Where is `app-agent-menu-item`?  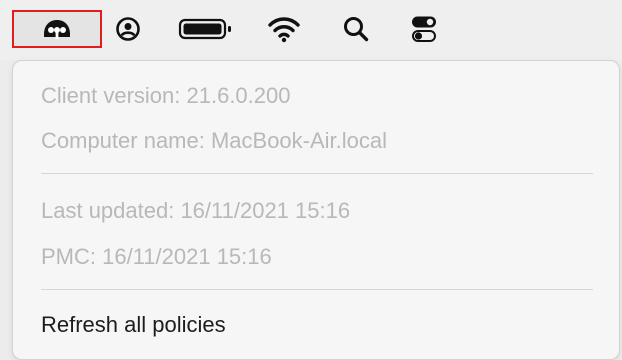
app-agent-menu-item is located at coordinates (57, 29).